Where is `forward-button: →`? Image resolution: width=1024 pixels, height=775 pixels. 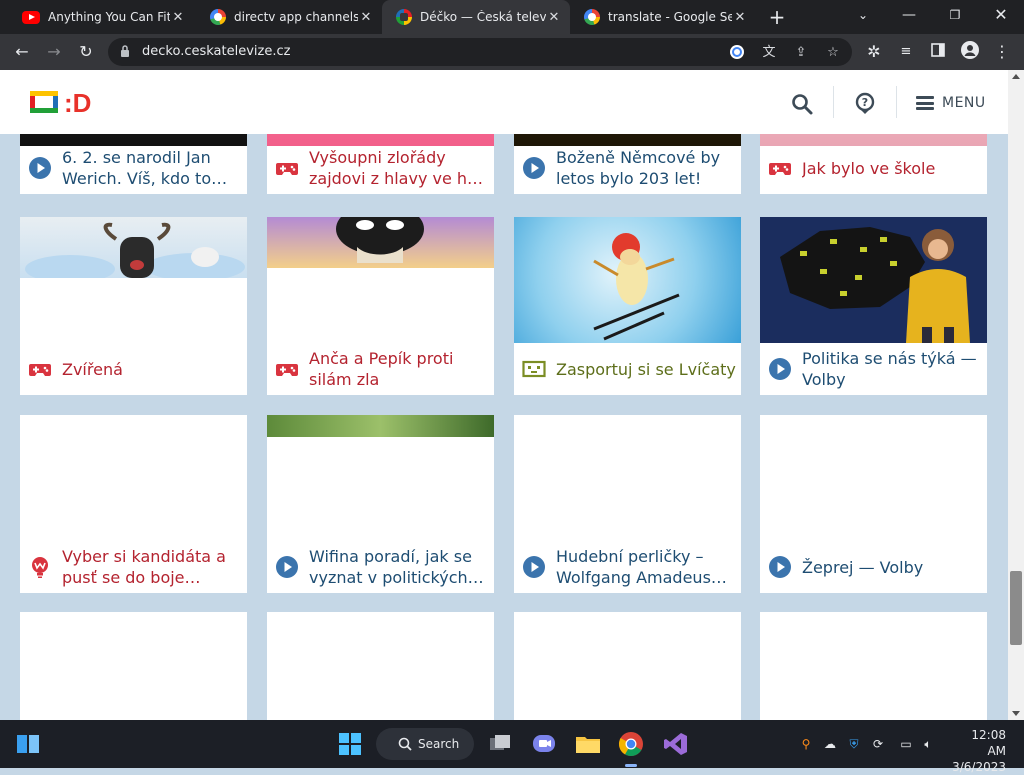 forward-button: → is located at coordinates (54, 52).